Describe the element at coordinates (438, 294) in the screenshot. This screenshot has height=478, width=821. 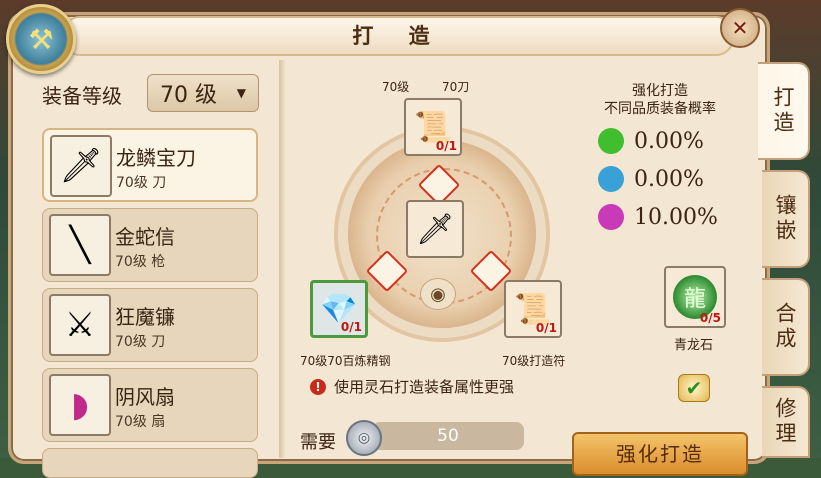
I see `preview-eye-icon: ◉` at that location.